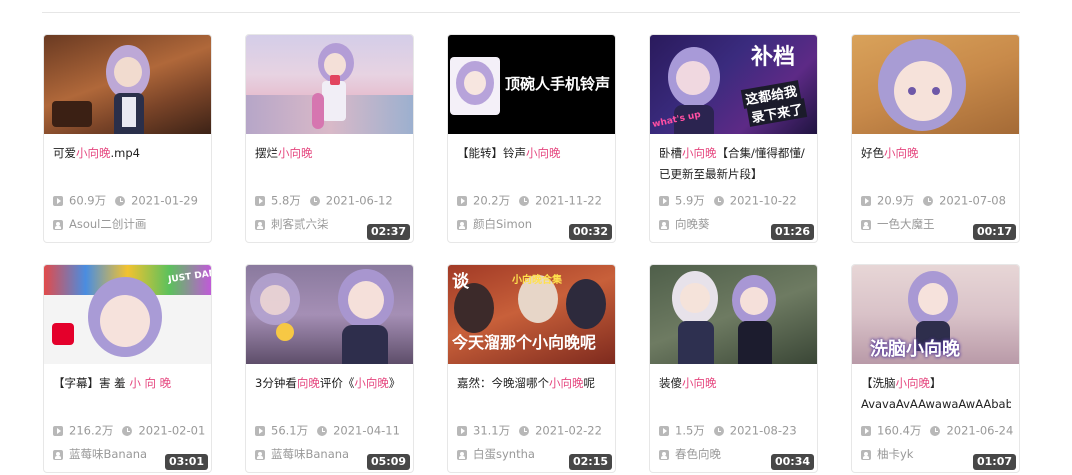 The height and width of the screenshot is (475, 1072). I want to click on video-thumbnail: 补档 这都给我 录下来了 what's up, so click(733, 84).